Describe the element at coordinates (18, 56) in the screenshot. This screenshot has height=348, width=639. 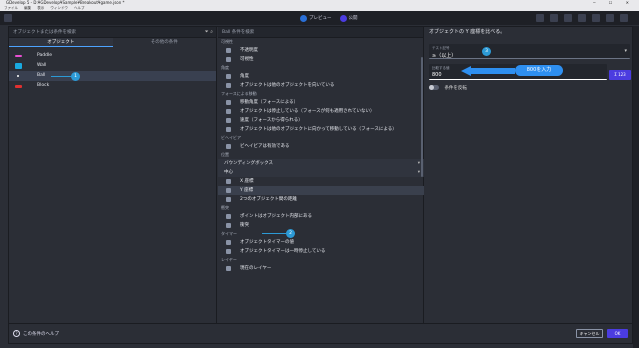
I see `paddle-icon` at that location.